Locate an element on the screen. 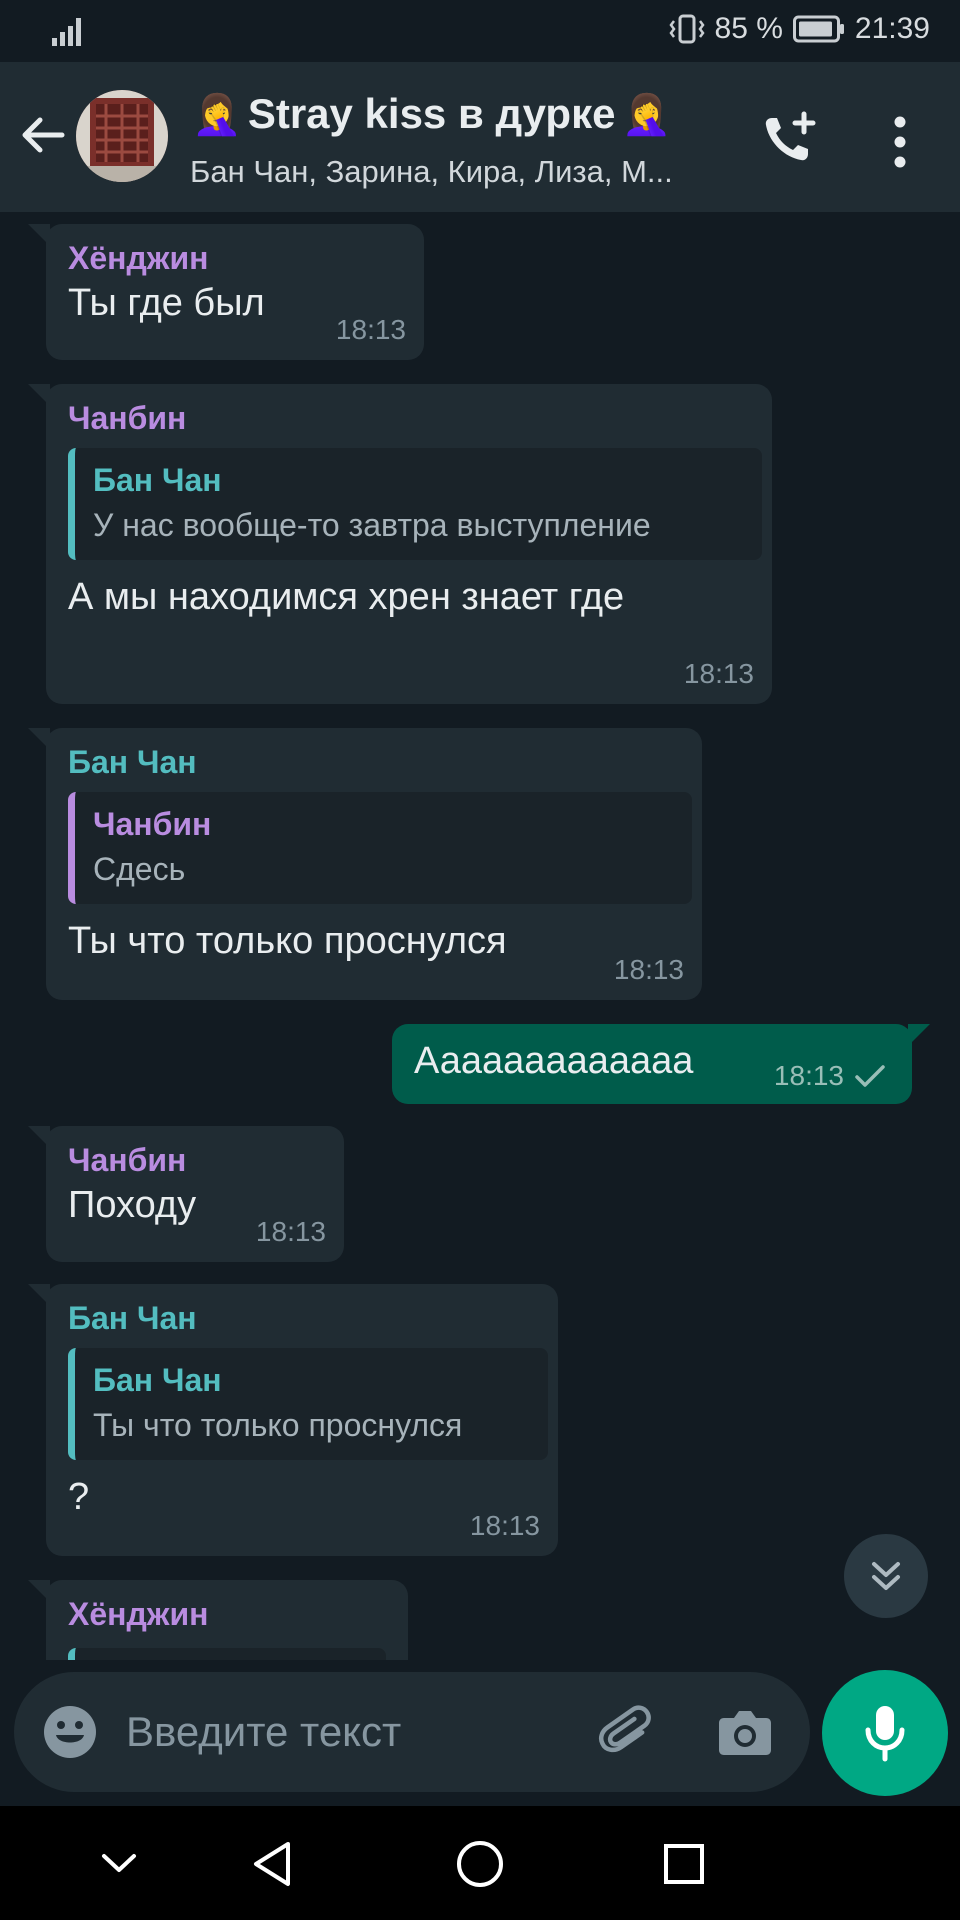 The width and height of the screenshot is (960, 1920). home-nav-icon is located at coordinates (480, 1864).